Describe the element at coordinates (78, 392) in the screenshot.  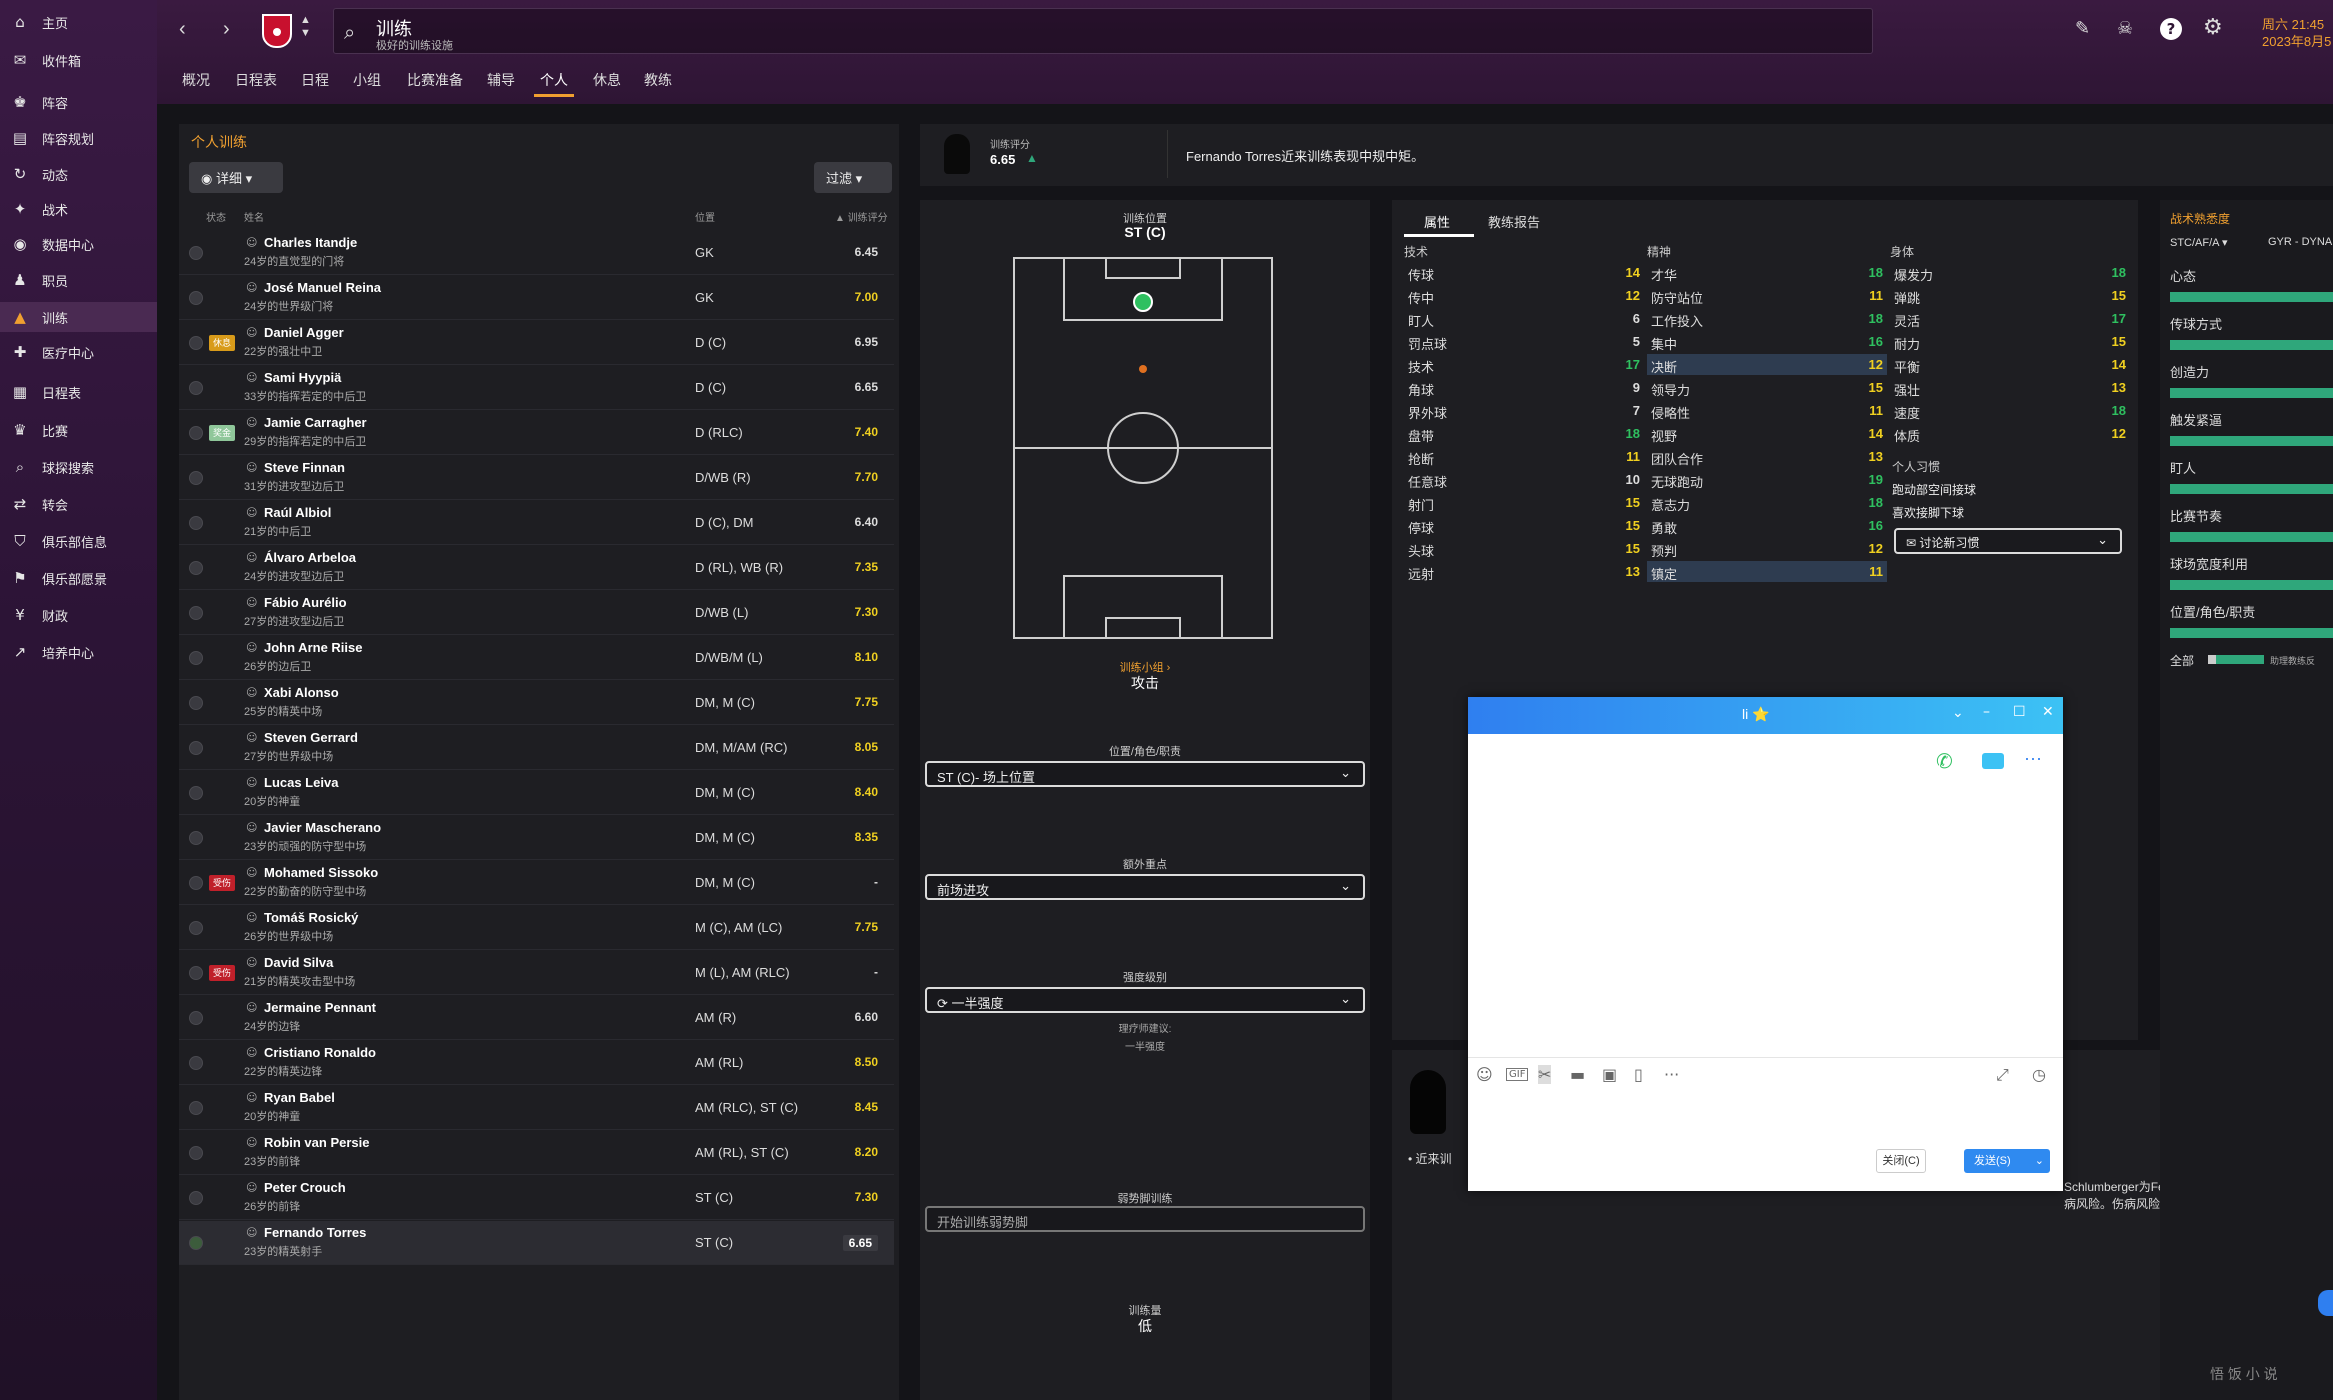
I see `sidebar-item: ▦ 日程表` at that location.